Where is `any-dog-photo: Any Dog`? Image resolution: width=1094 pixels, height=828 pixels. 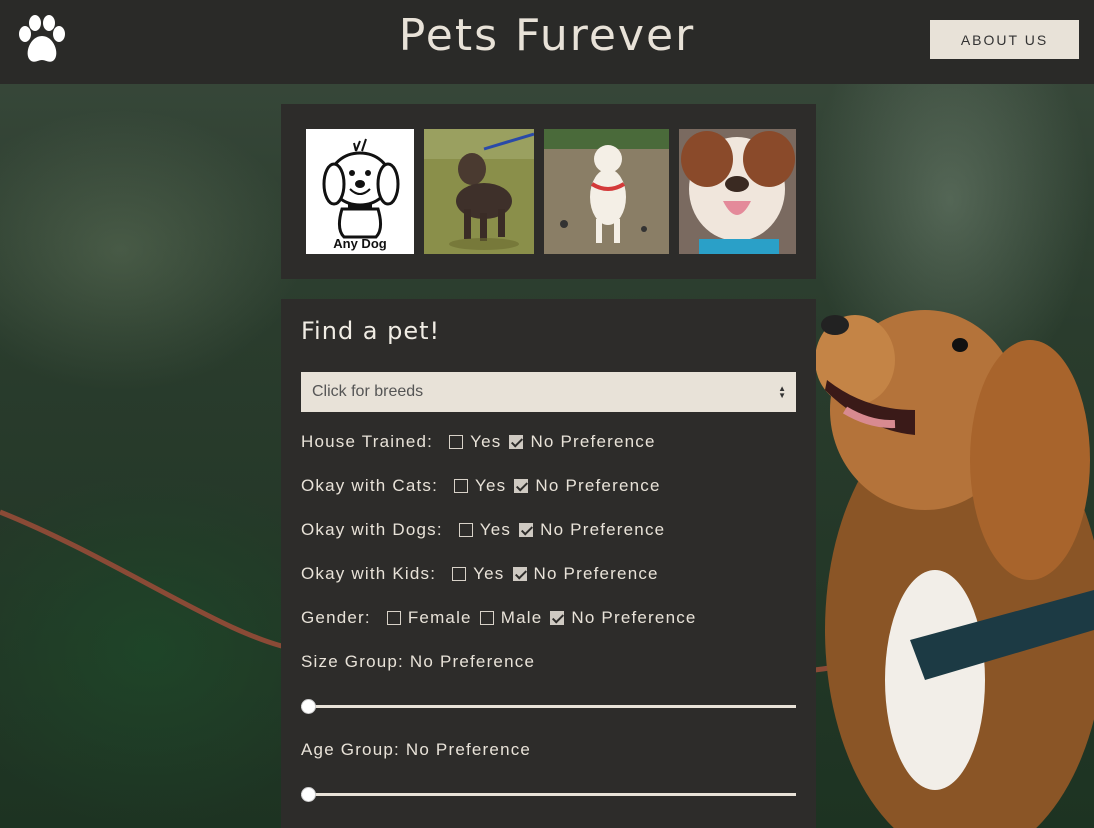 any-dog-photo: Any Dog is located at coordinates (360, 191).